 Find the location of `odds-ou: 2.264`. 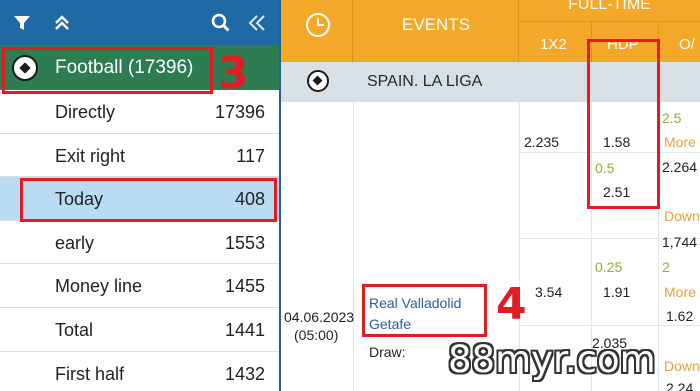

odds-ou: 2.264 is located at coordinates (679, 167).